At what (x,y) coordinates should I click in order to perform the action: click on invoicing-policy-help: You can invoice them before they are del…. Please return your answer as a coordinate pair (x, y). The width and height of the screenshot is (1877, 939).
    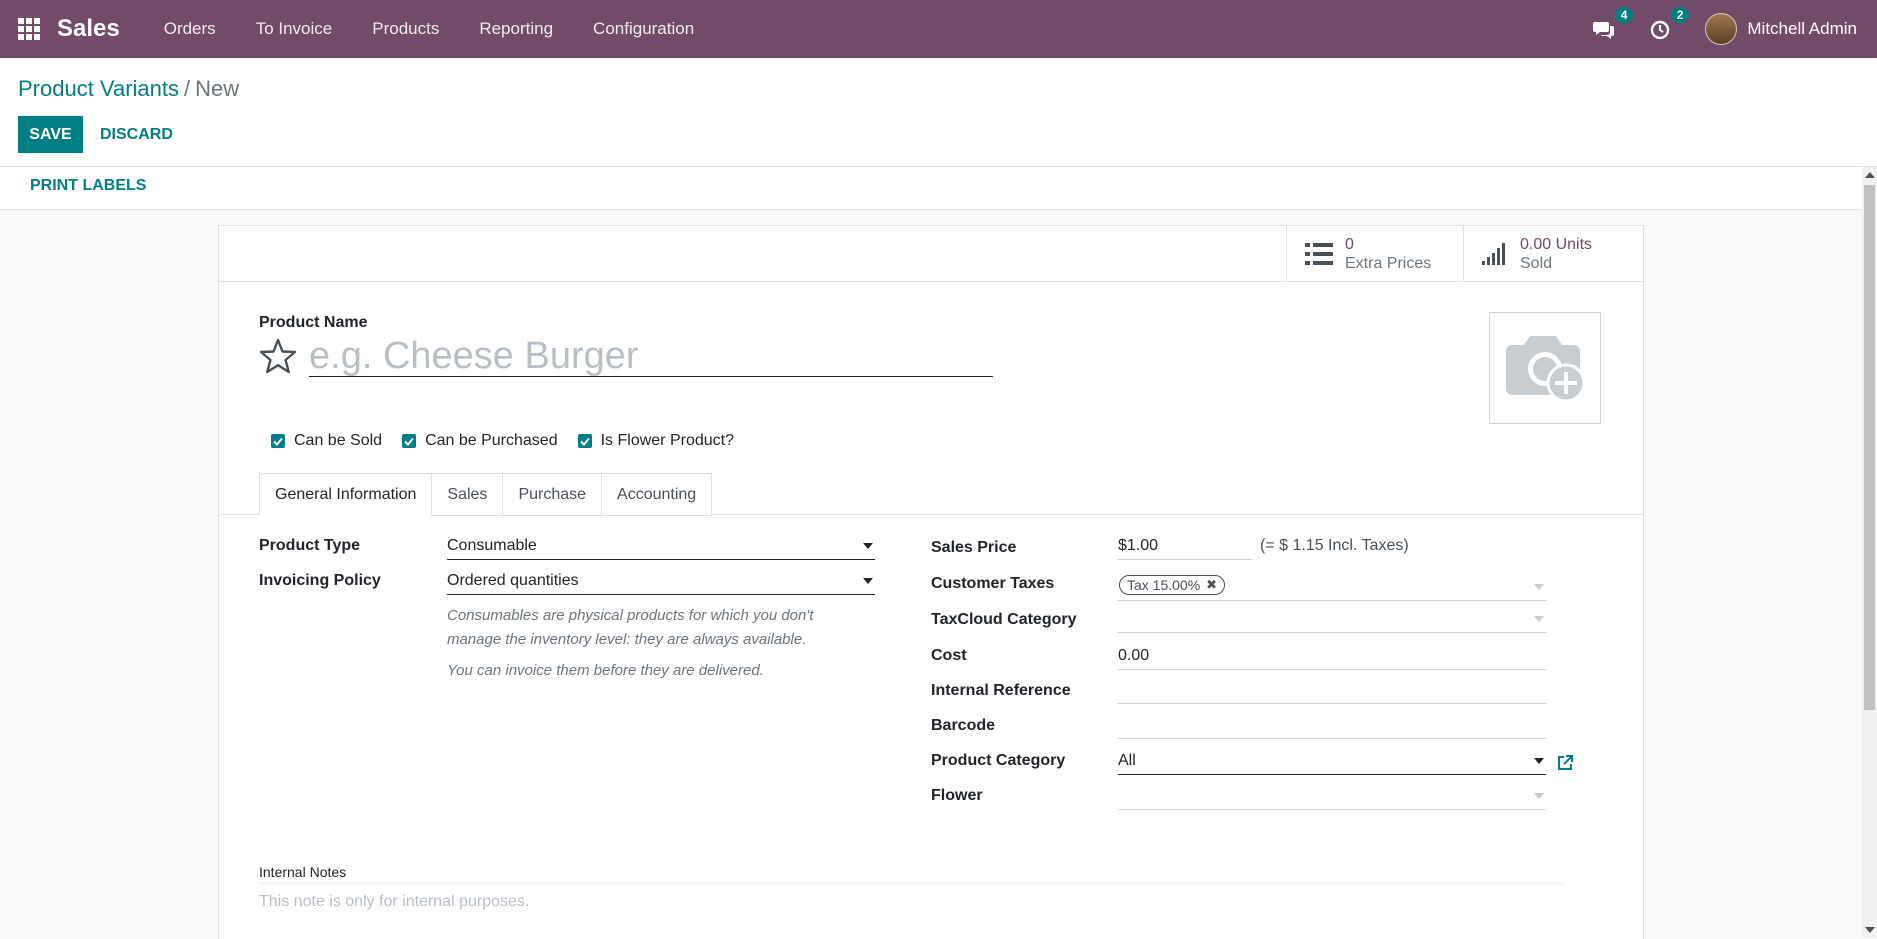
    Looking at the image, I should click on (605, 670).